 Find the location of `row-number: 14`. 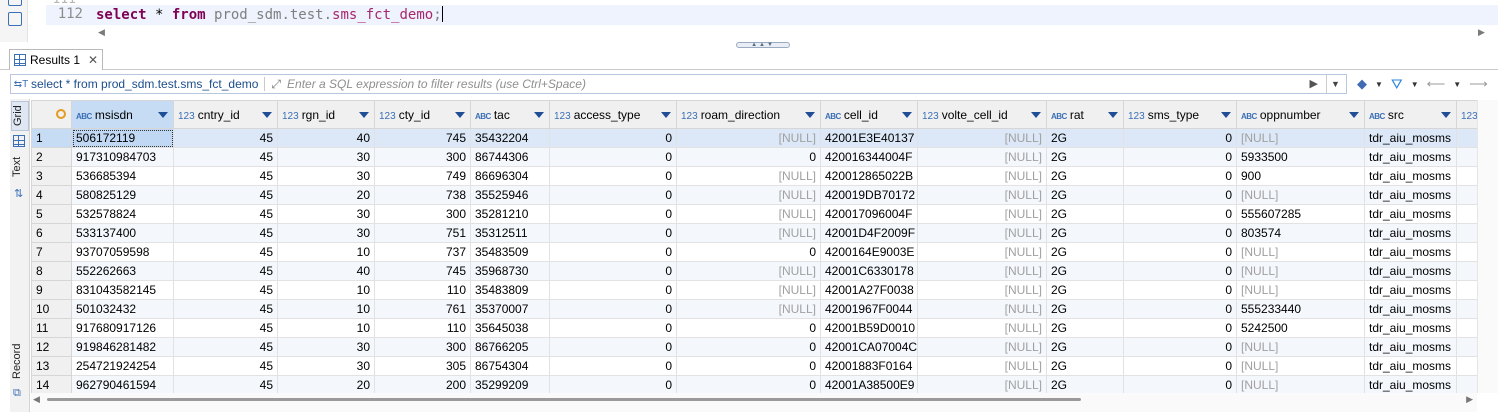

row-number: 14 is located at coordinates (51, 384).